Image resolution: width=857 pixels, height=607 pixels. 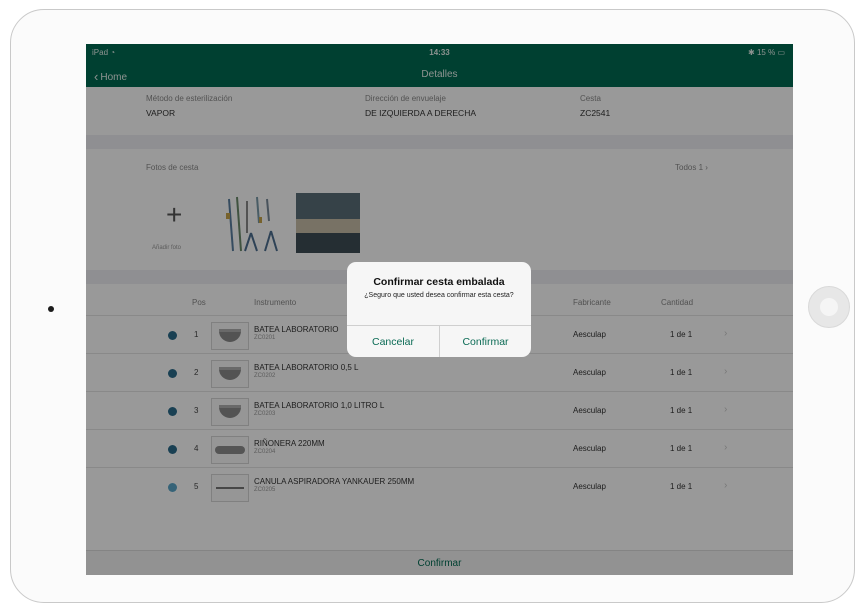 I want to click on alert-buttons: Cancelar Confirmar, so click(x=439, y=341).